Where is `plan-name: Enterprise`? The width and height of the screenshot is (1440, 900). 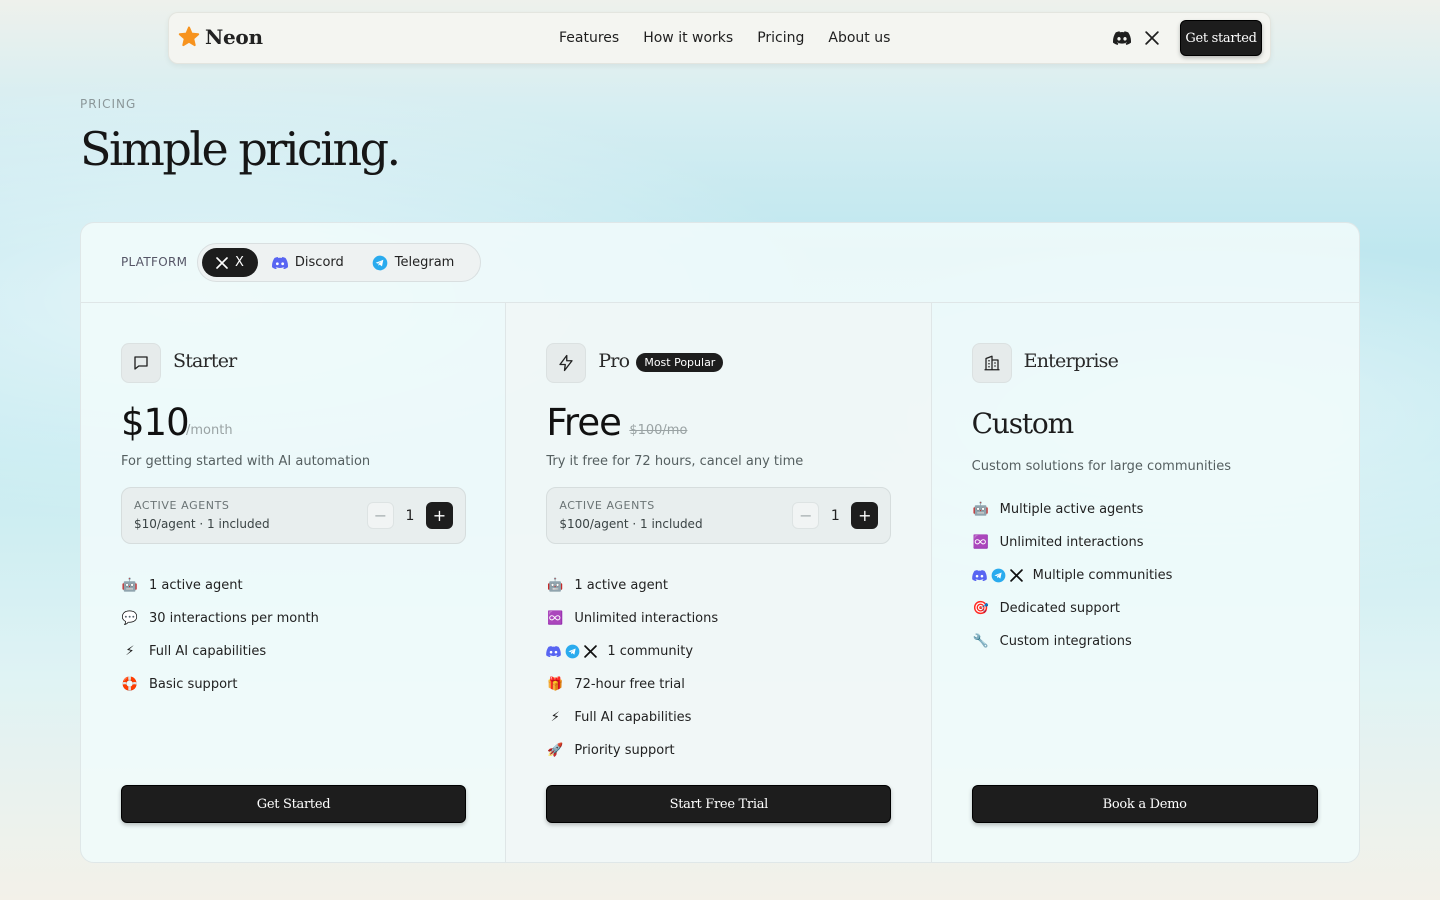
plan-name: Enterprise is located at coordinates (1071, 361).